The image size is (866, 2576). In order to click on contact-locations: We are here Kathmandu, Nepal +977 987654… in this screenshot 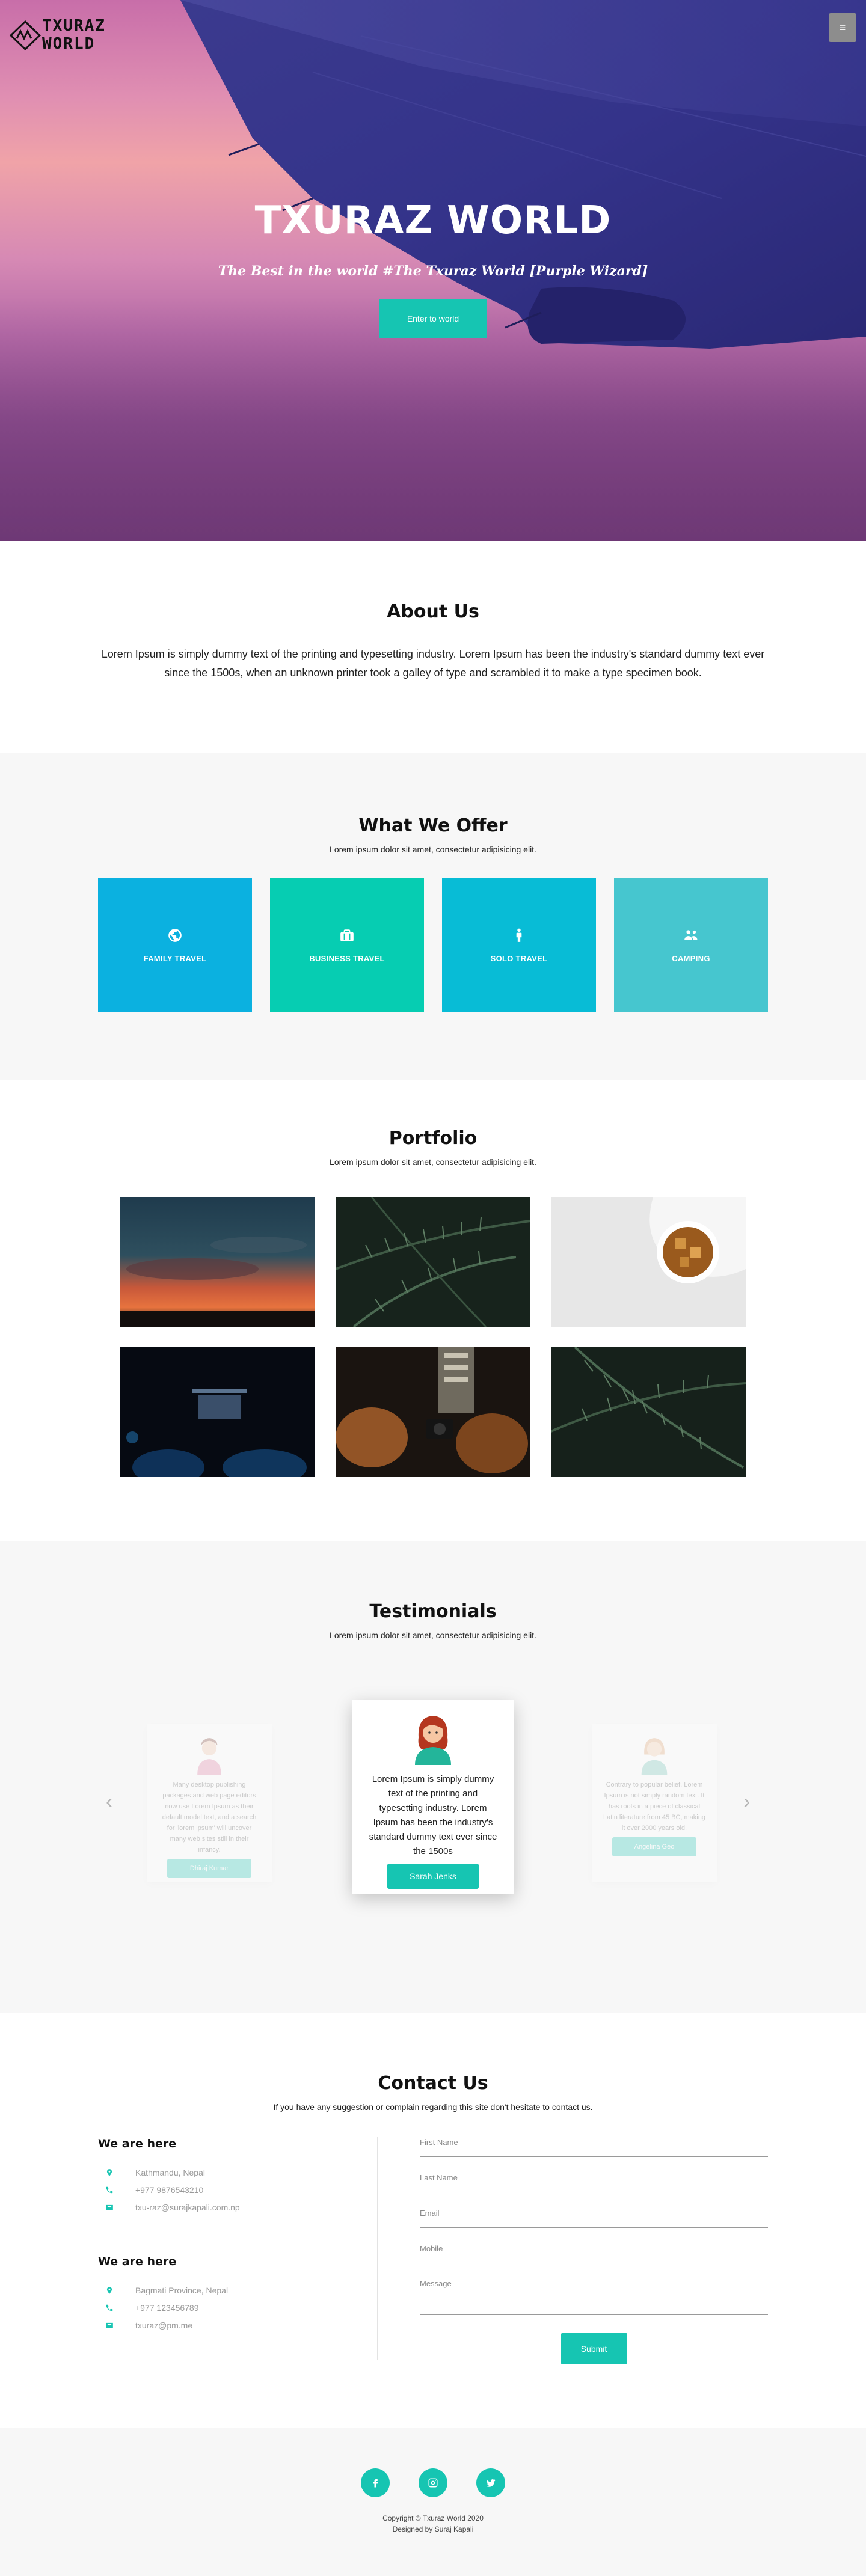, I will do `click(238, 2248)`.